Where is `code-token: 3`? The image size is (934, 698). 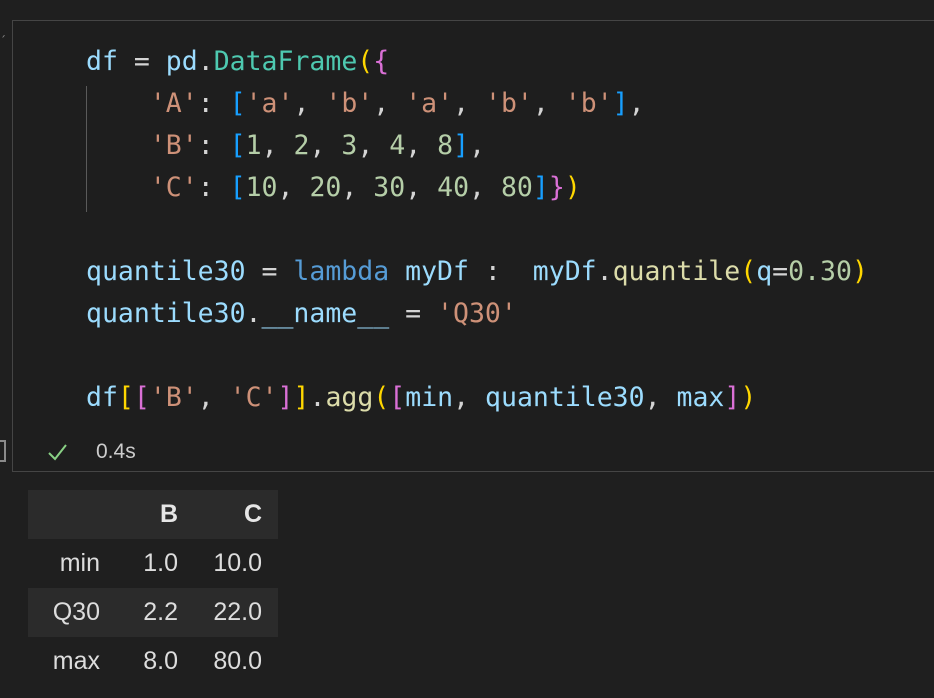
code-token: 3 is located at coordinates (349, 145).